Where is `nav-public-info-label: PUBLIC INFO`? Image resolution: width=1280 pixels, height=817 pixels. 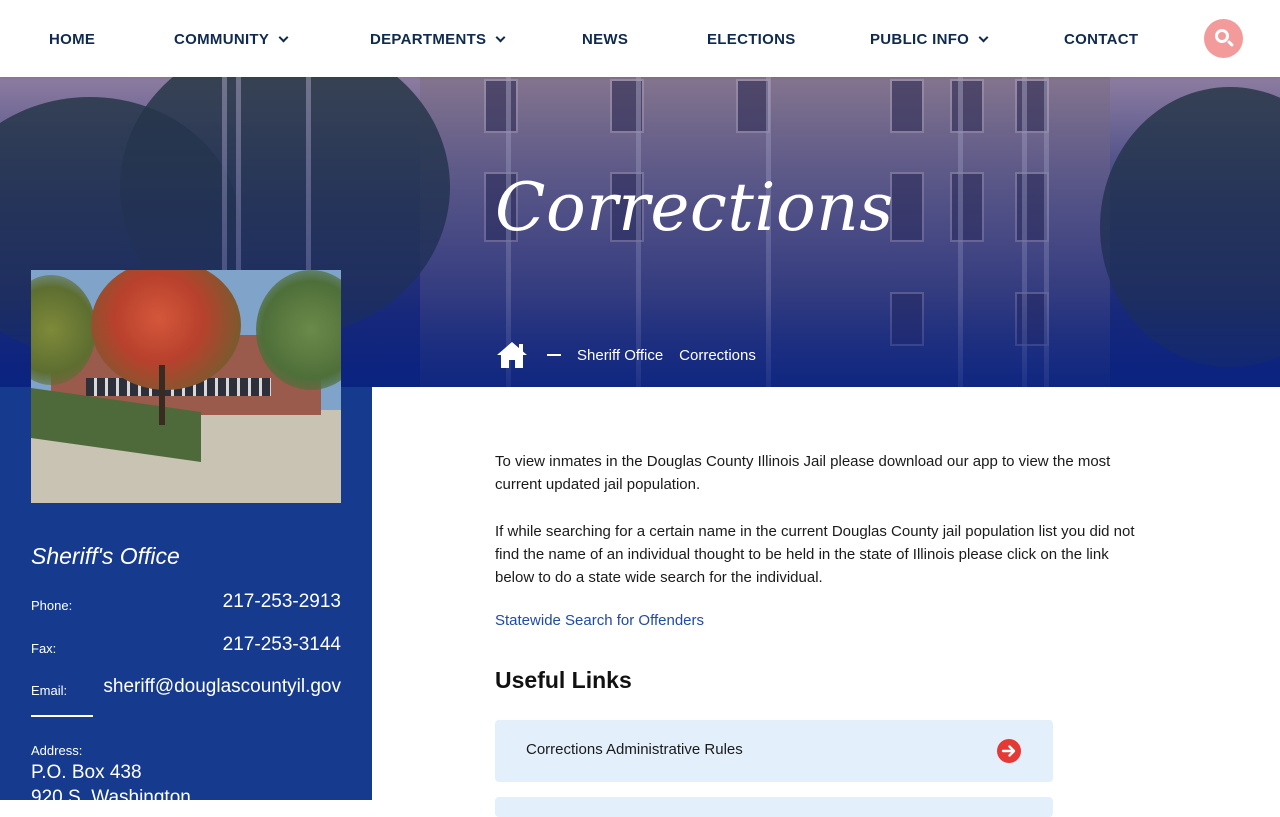 nav-public-info-label: PUBLIC INFO is located at coordinates (920, 39).